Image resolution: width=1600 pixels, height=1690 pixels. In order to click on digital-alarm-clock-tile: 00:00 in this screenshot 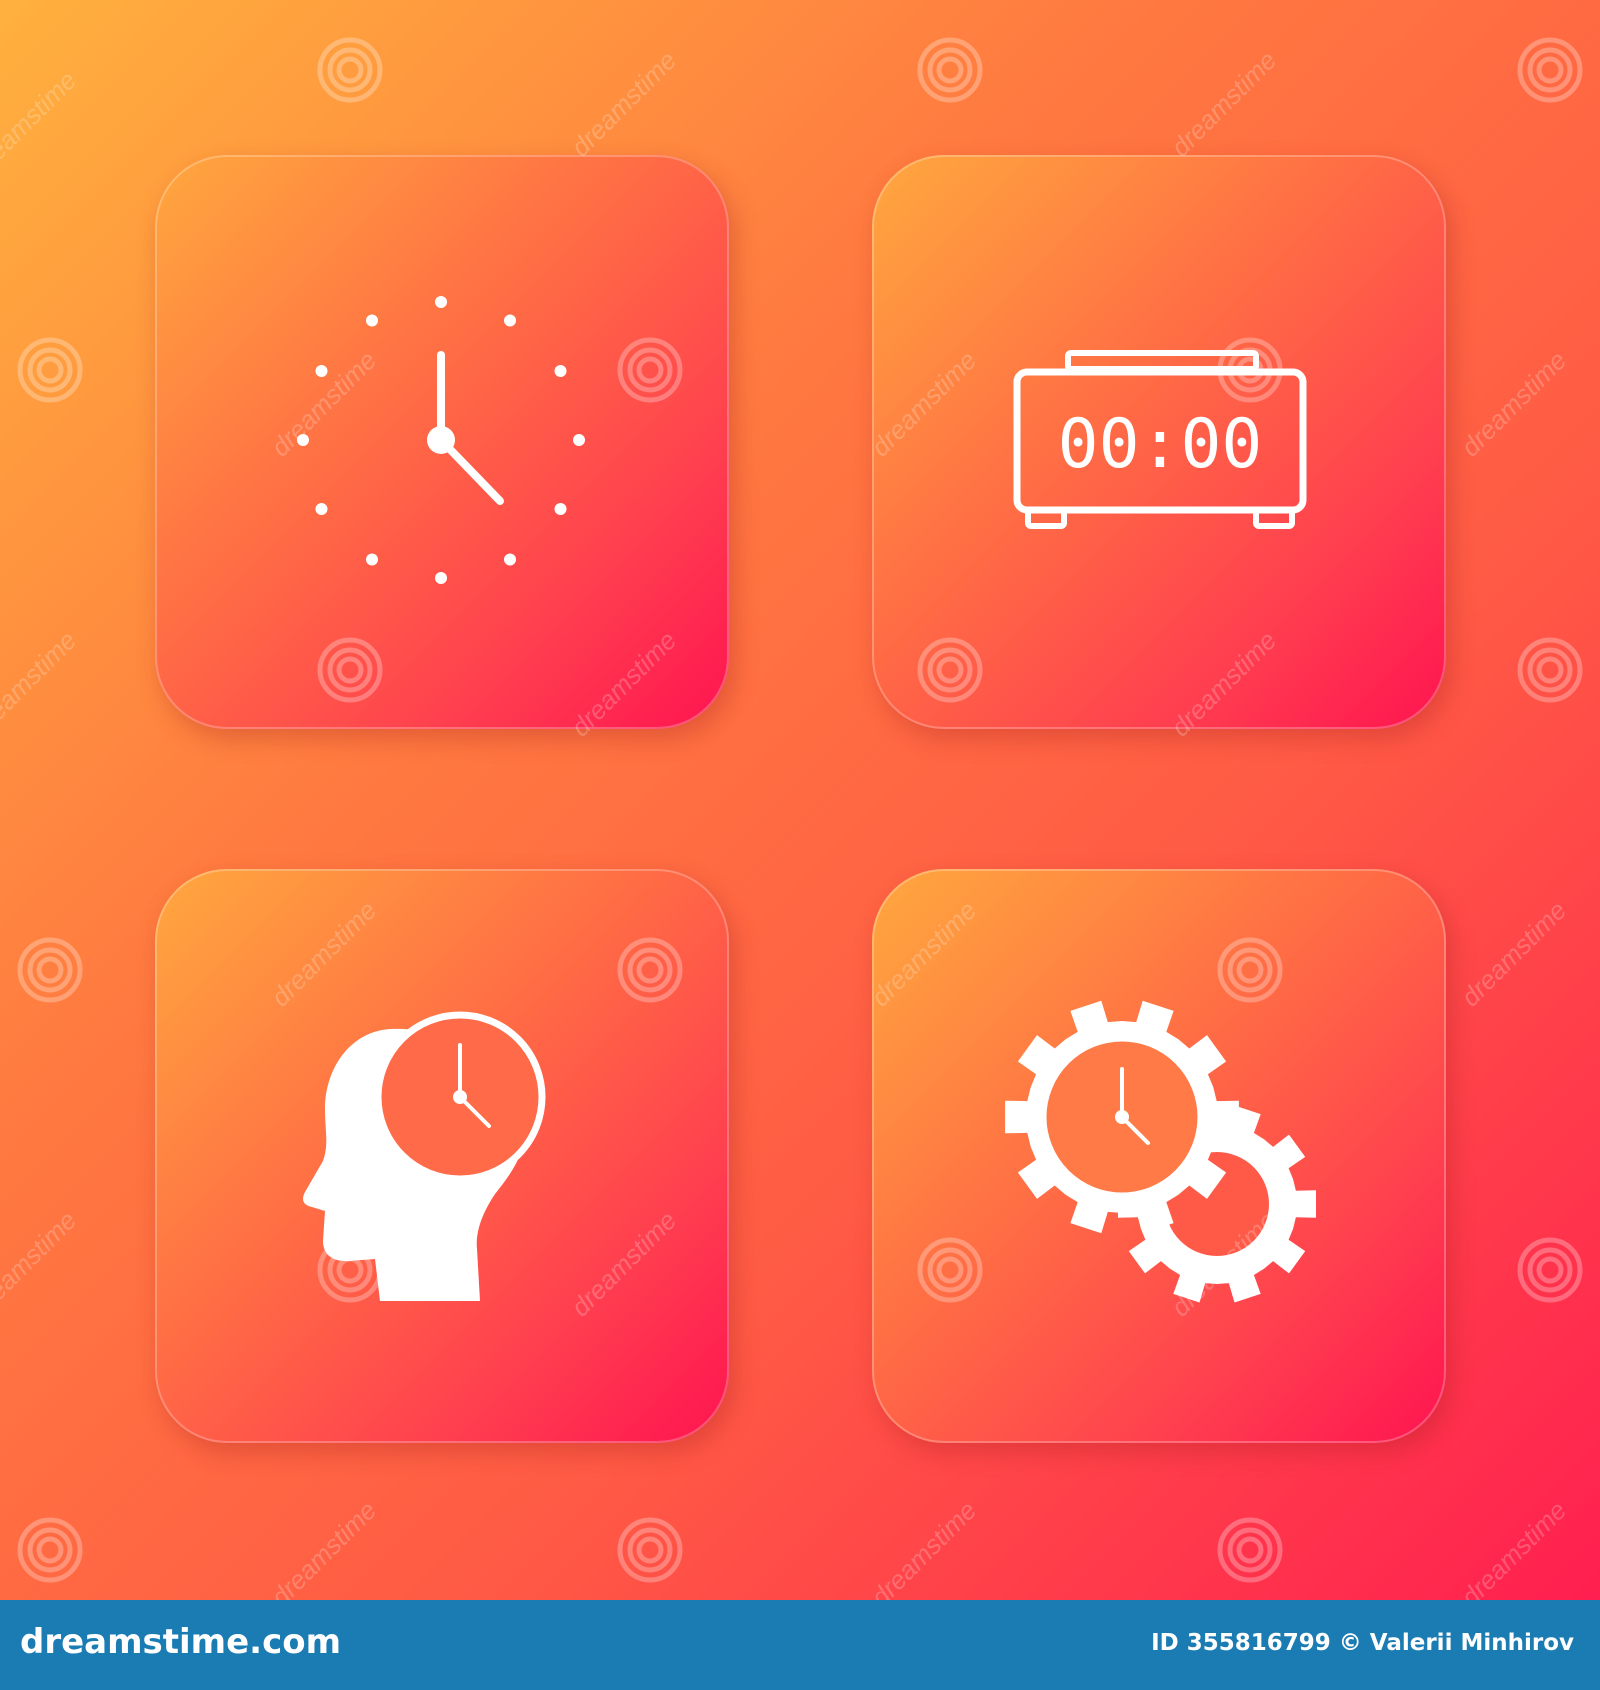, I will do `click(1159, 442)`.